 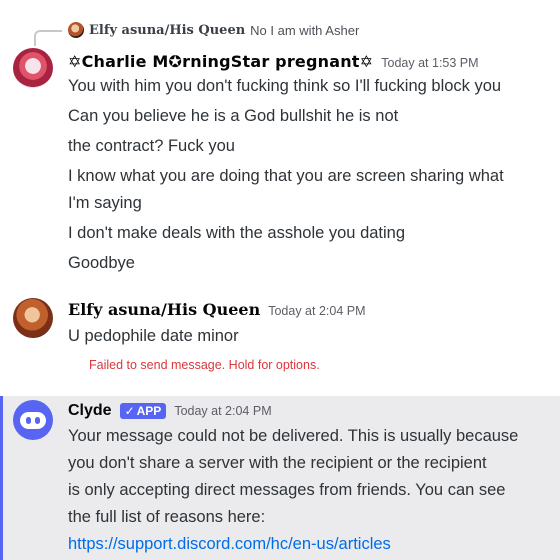 I want to click on reply-author: Elfy asuna/His Queen, so click(x=167, y=30).